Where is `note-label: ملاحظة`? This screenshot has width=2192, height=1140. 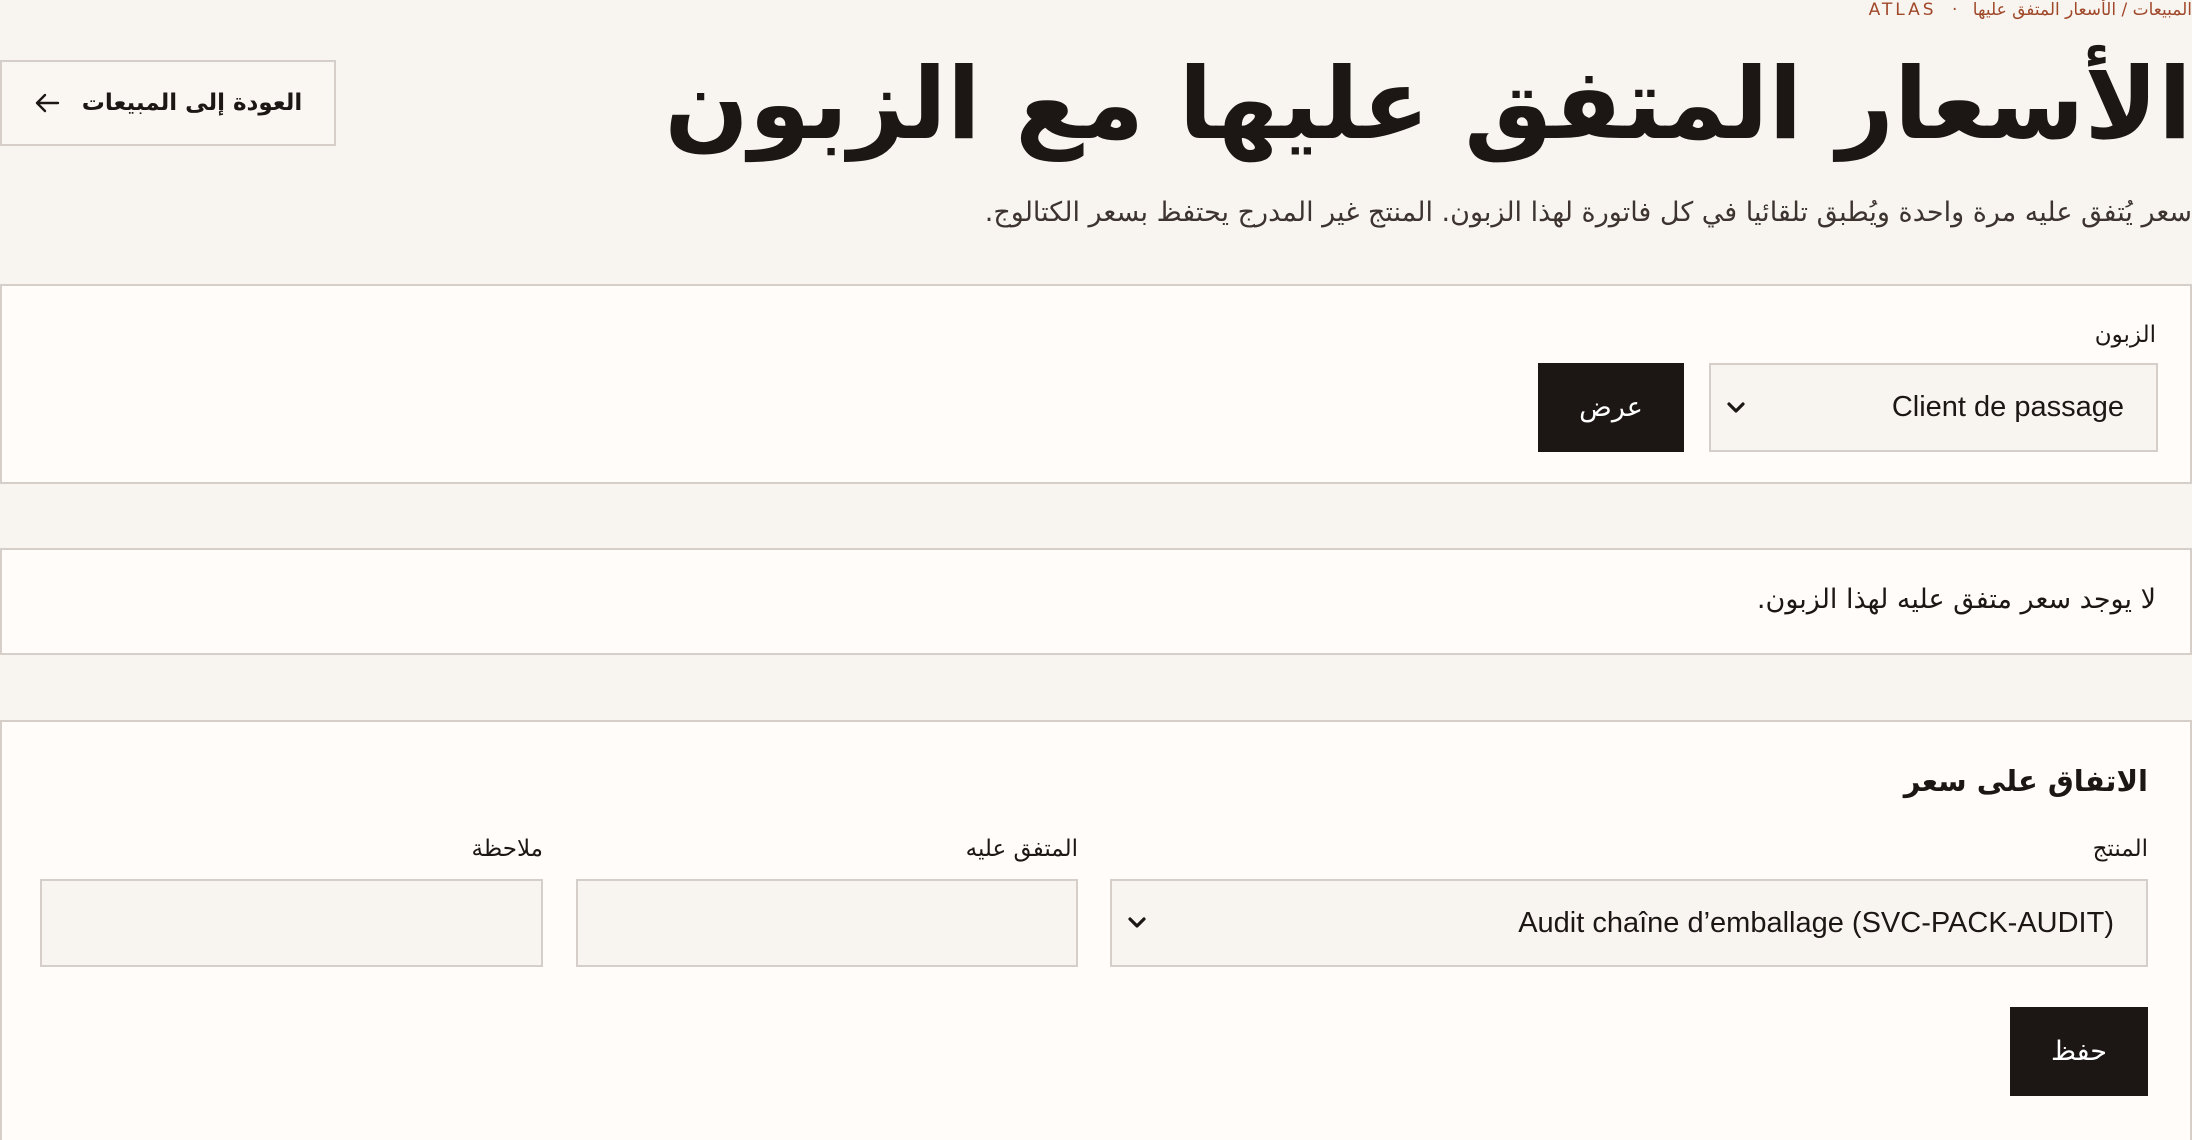
note-label: ملاحظة is located at coordinates (507, 849).